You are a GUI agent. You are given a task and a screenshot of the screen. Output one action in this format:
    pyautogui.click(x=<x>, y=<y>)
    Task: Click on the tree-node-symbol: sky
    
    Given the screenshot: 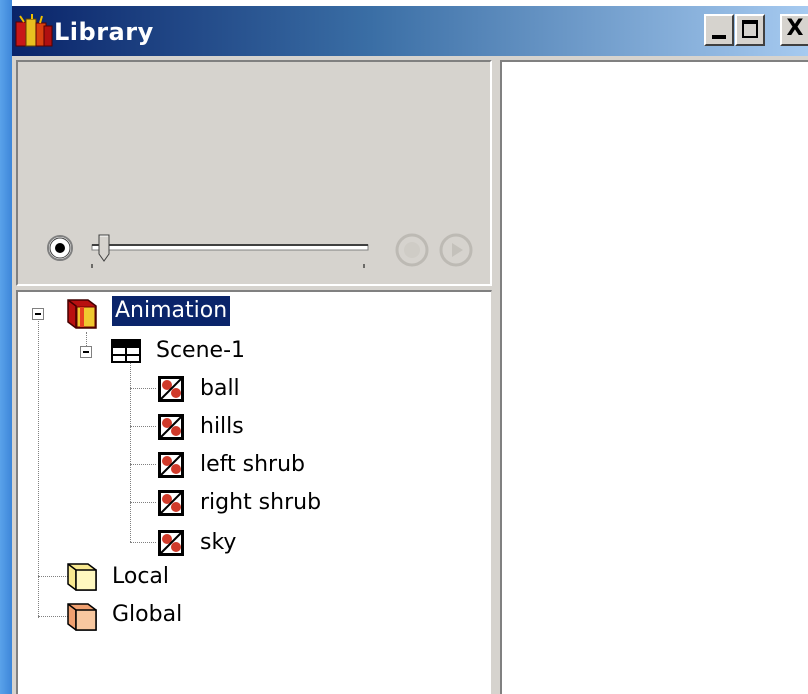 What is the action you would take?
    pyautogui.click(x=218, y=543)
    